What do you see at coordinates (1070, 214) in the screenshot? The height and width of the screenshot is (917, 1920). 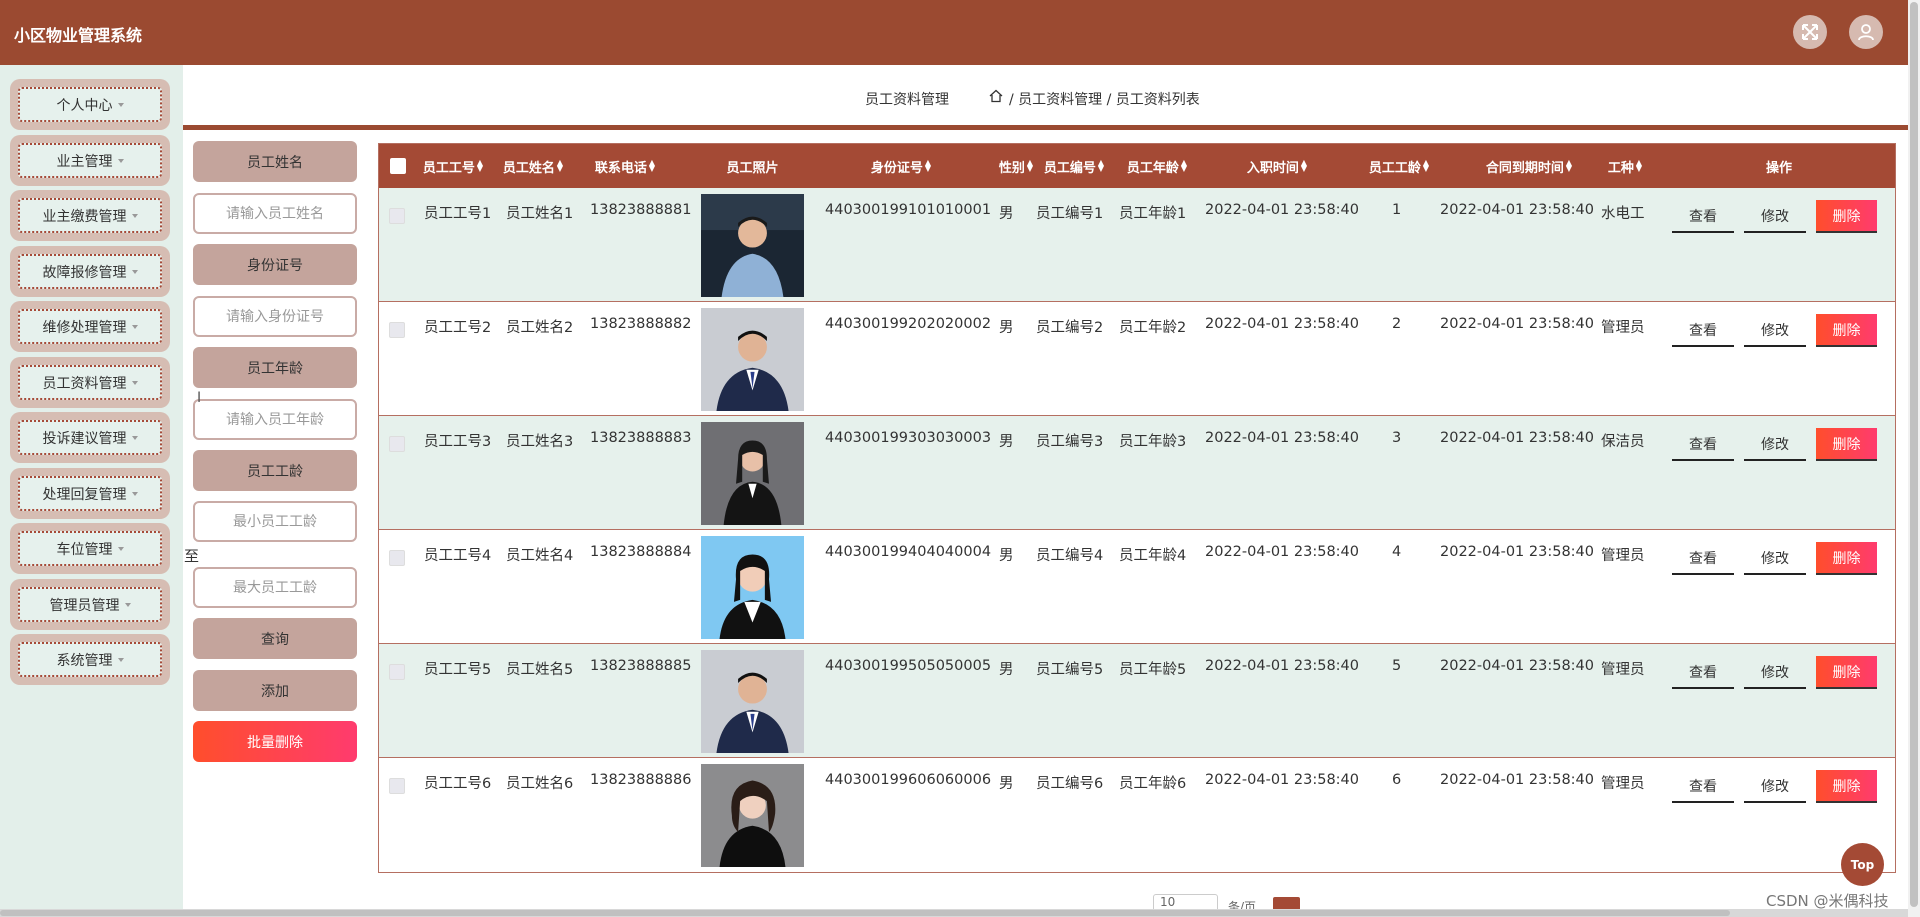 I see `cell-code: 员工编号1` at bounding box center [1070, 214].